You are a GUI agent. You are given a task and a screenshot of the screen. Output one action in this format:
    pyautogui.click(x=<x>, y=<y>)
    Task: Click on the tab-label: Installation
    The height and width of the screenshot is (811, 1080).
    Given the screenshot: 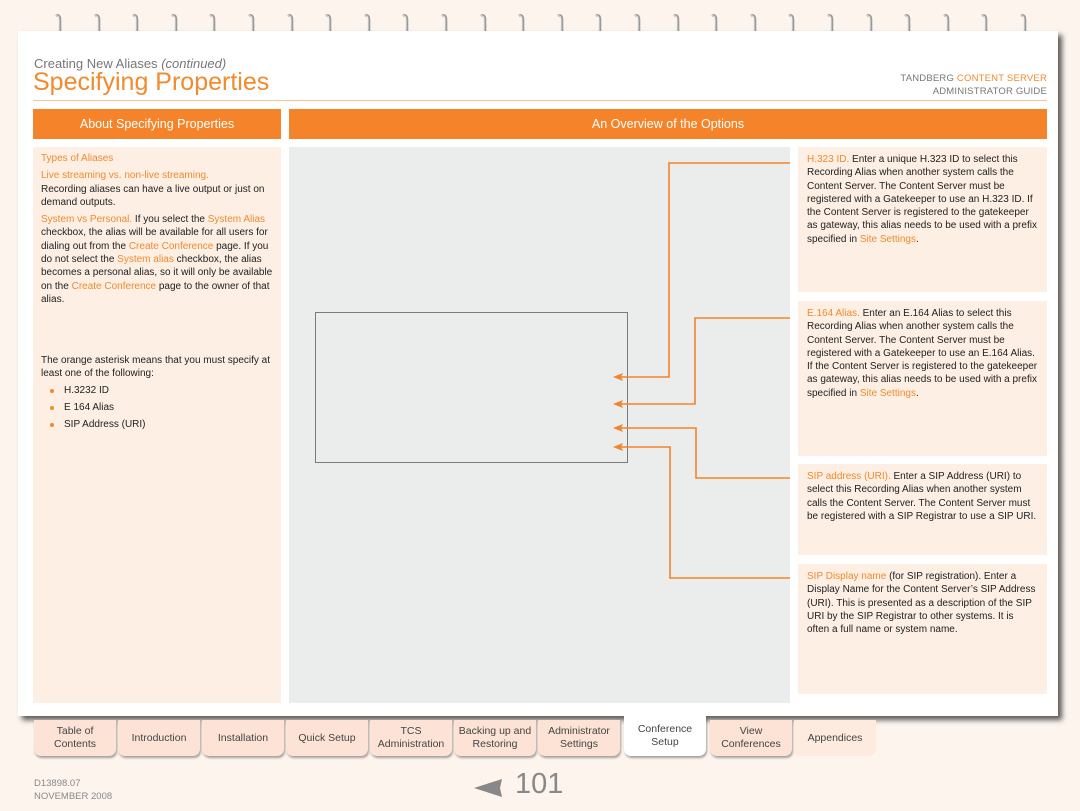 What is the action you would take?
    pyautogui.click(x=243, y=737)
    